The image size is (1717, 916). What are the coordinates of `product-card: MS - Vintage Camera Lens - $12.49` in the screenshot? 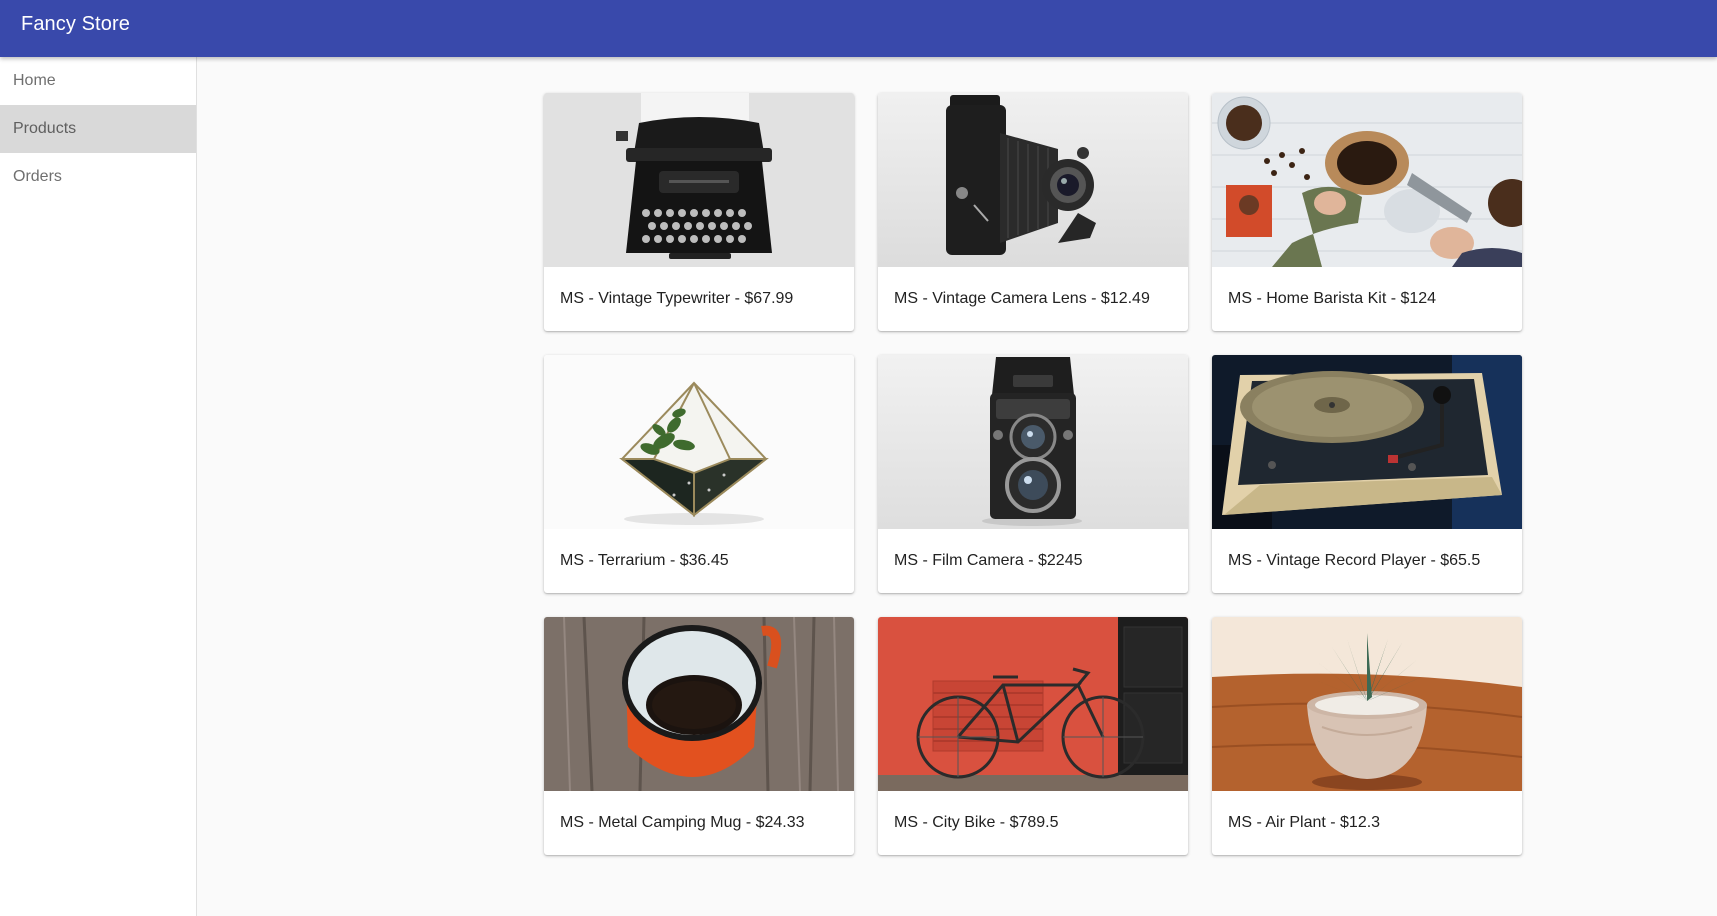 It's located at (1033, 212).